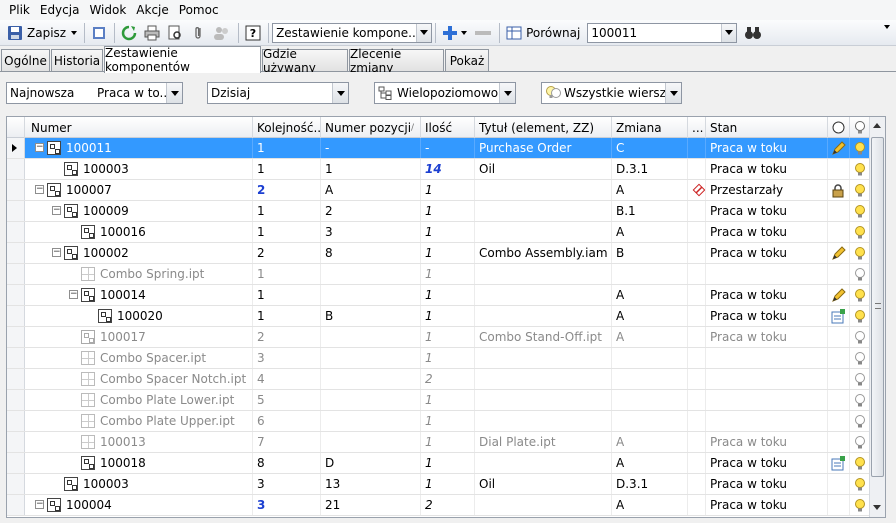 The width and height of the screenshot is (896, 523). I want to click on table-row: Combo Plate Upper.ipt 6 1, so click(439, 421).